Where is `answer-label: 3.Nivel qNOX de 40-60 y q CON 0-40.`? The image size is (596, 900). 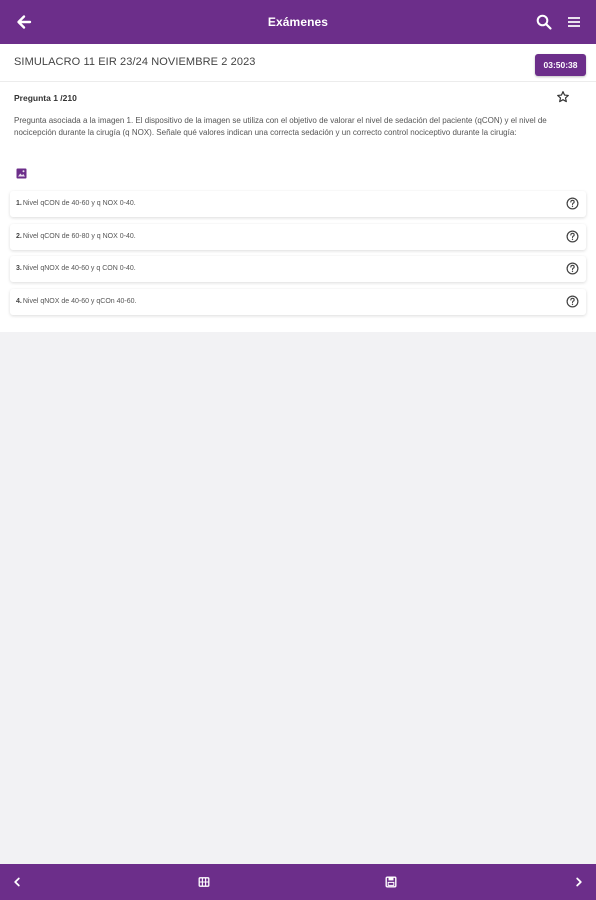 answer-label: 3.Nivel qNOX de 40-60 y q CON 0-40. is located at coordinates (76, 268).